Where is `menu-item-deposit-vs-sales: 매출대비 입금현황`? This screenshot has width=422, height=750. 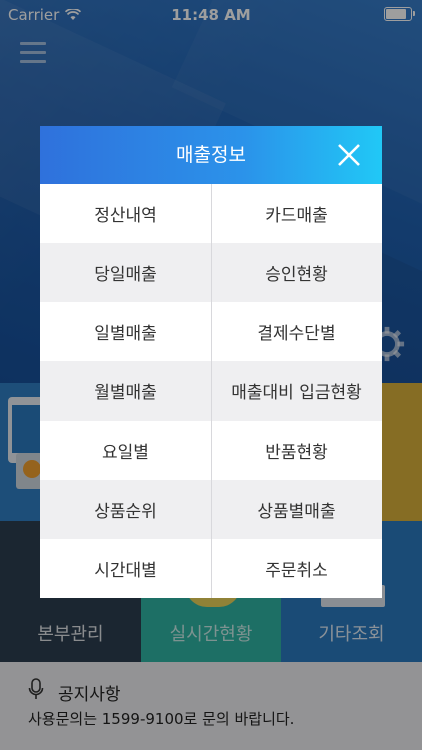
menu-item-deposit-vs-sales: 매출대비 입금현황 is located at coordinates (296, 390).